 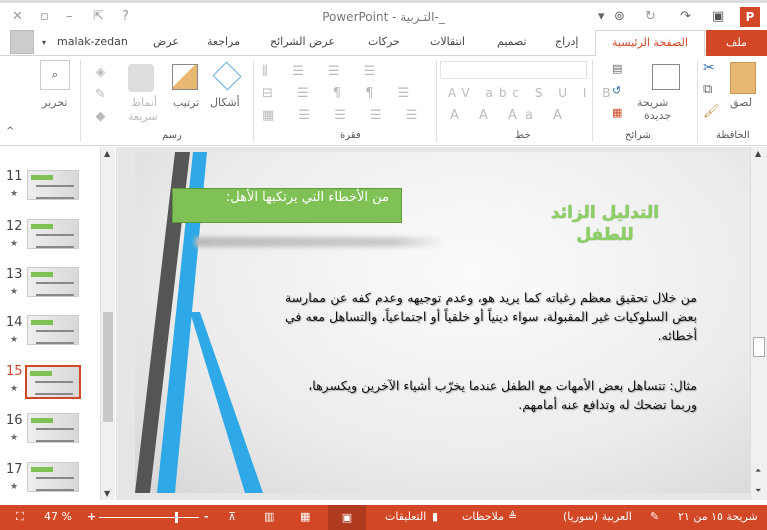 What do you see at coordinates (605, 213) in the screenshot?
I see `slide-title-line: التدليل الزائد` at bounding box center [605, 213].